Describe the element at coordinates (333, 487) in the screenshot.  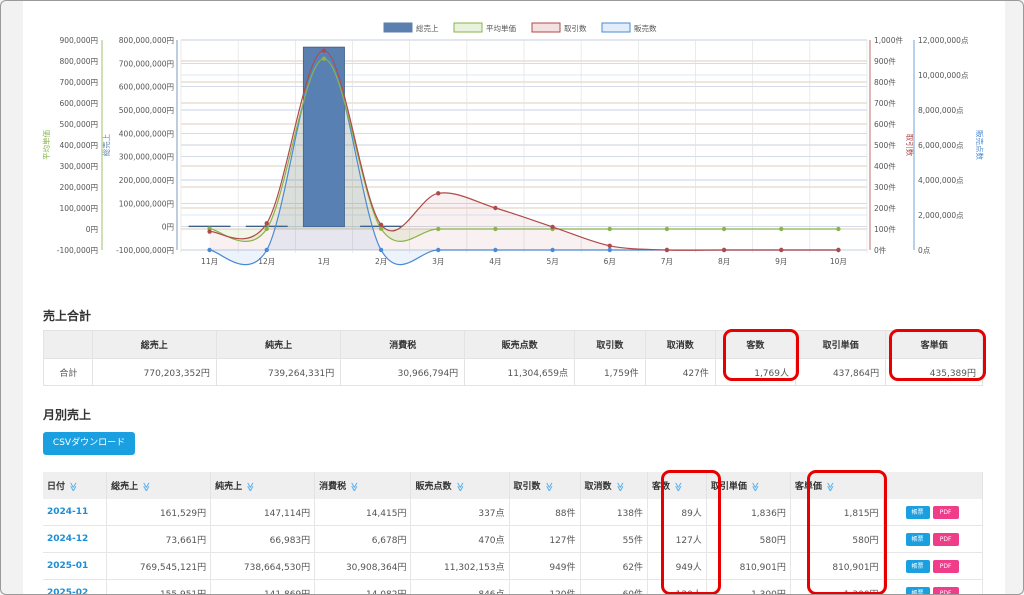
I see `monthly-header-label: 消費税` at that location.